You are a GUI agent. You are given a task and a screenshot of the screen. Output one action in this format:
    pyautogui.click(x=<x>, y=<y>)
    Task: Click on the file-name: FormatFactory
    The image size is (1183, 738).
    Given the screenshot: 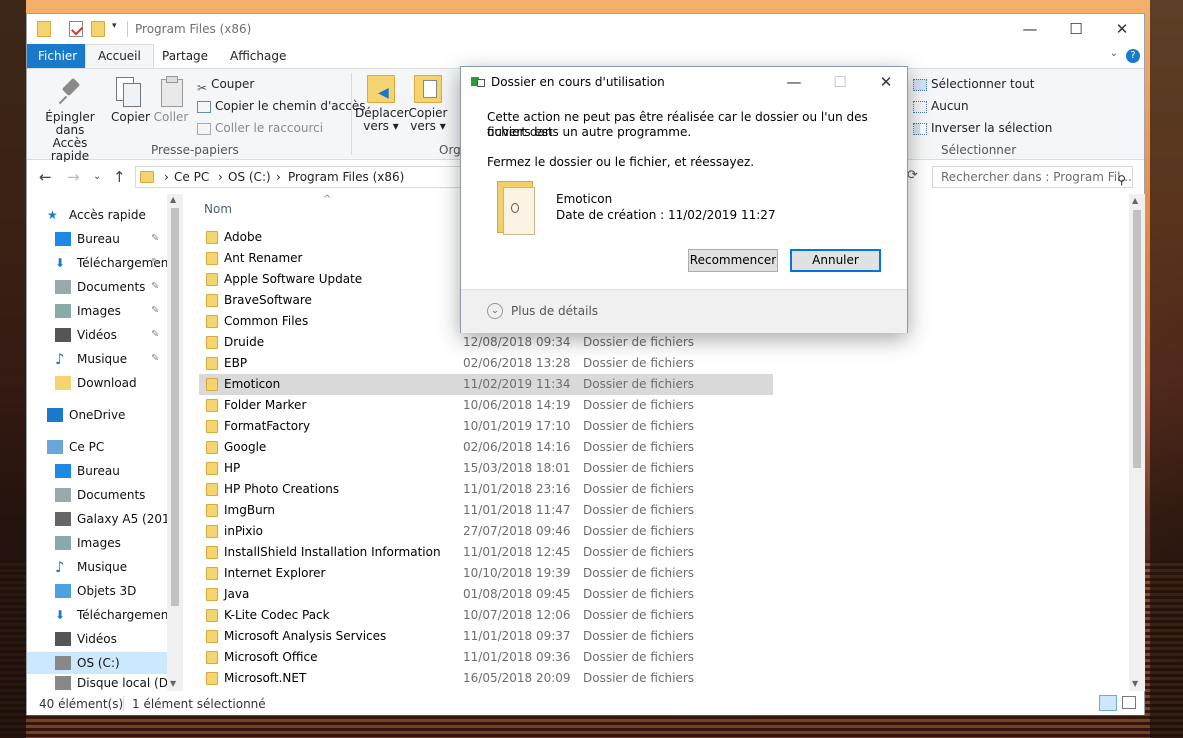 What is the action you would take?
    pyautogui.click(x=267, y=426)
    